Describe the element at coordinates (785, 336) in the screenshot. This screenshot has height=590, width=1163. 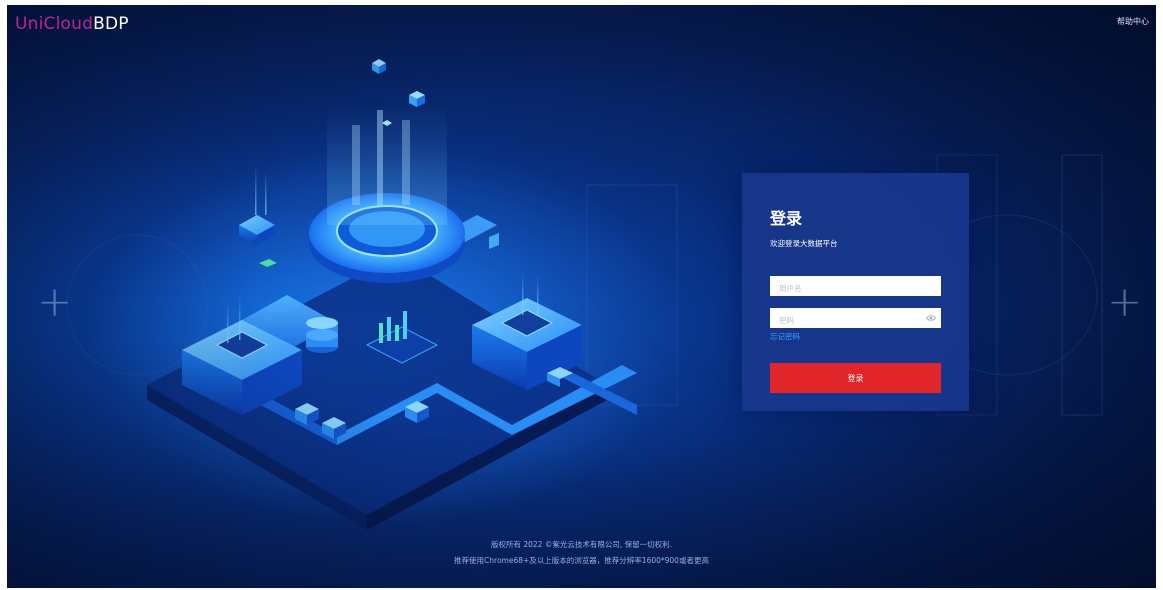
I see `forgot-password-link: 忘记密码` at that location.